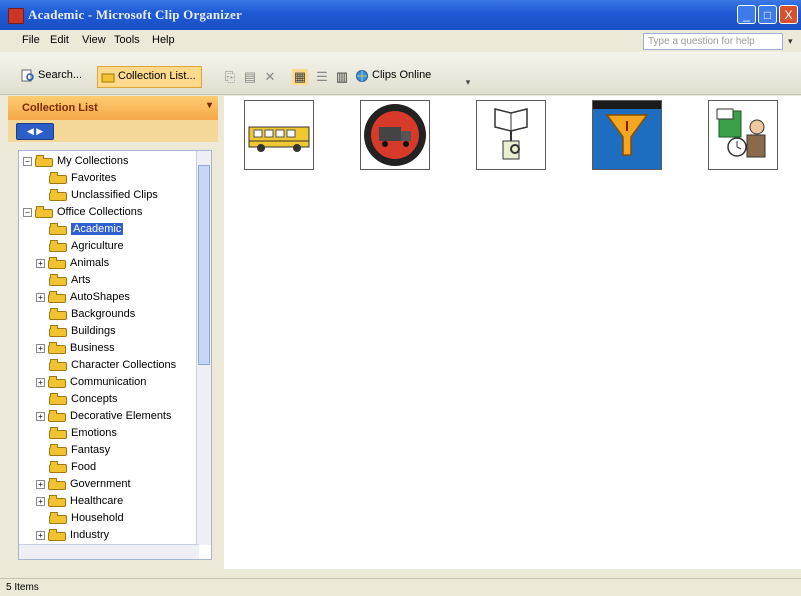 Image resolution: width=801 pixels, height=596 pixels. What do you see at coordinates (86, 518) in the screenshot?
I see `tree-node-household: Household` at bounding box center [86, 518].